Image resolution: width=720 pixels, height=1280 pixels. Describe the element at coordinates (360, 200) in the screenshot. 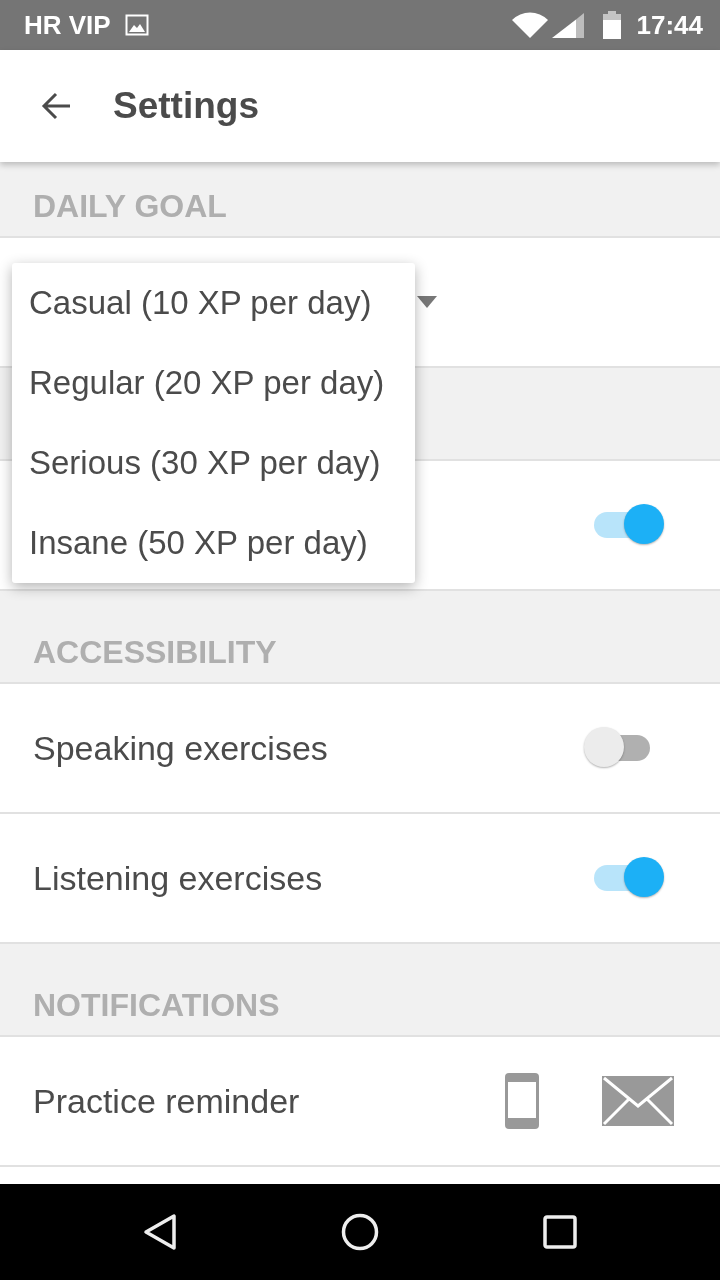

I see `section-header: DAILY GOAL` at that location.